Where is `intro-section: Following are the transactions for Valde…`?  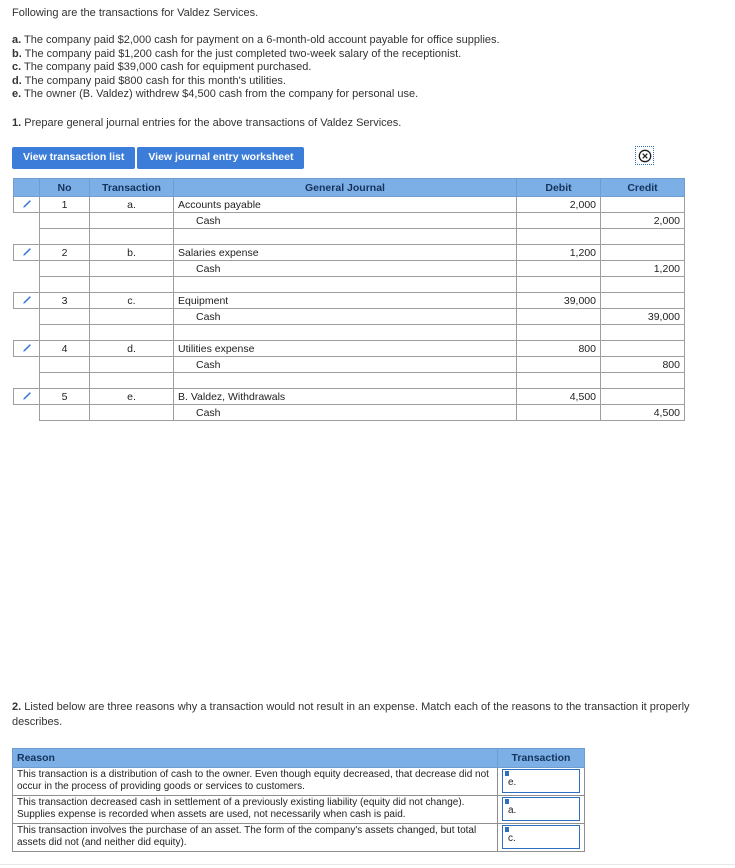 intro-section: Following are the transactions for Valde… is located at coordinates (367, 65).